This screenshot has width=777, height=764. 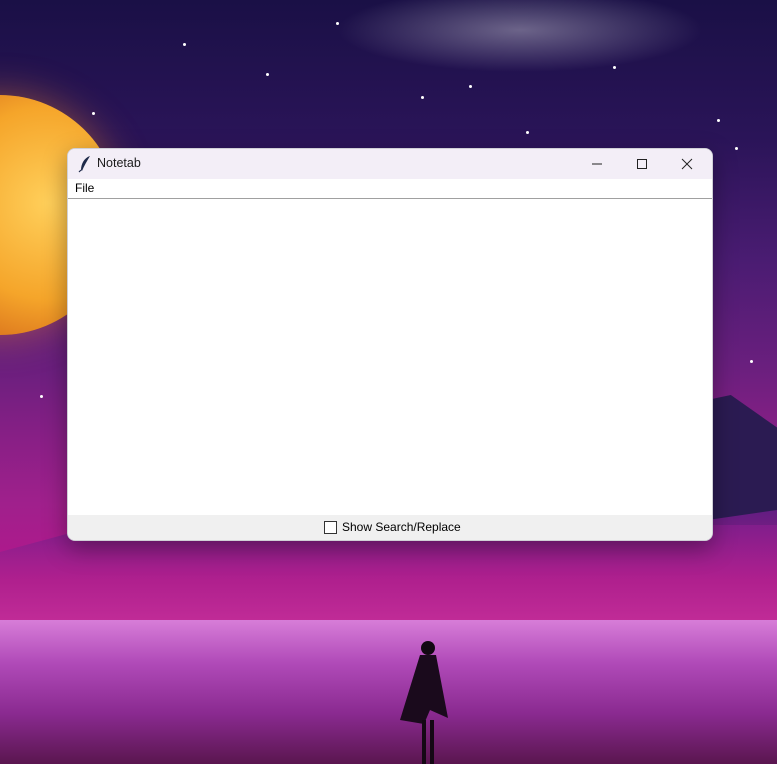 I want to click on feather-quill-icon, so click(x=84, y=164).